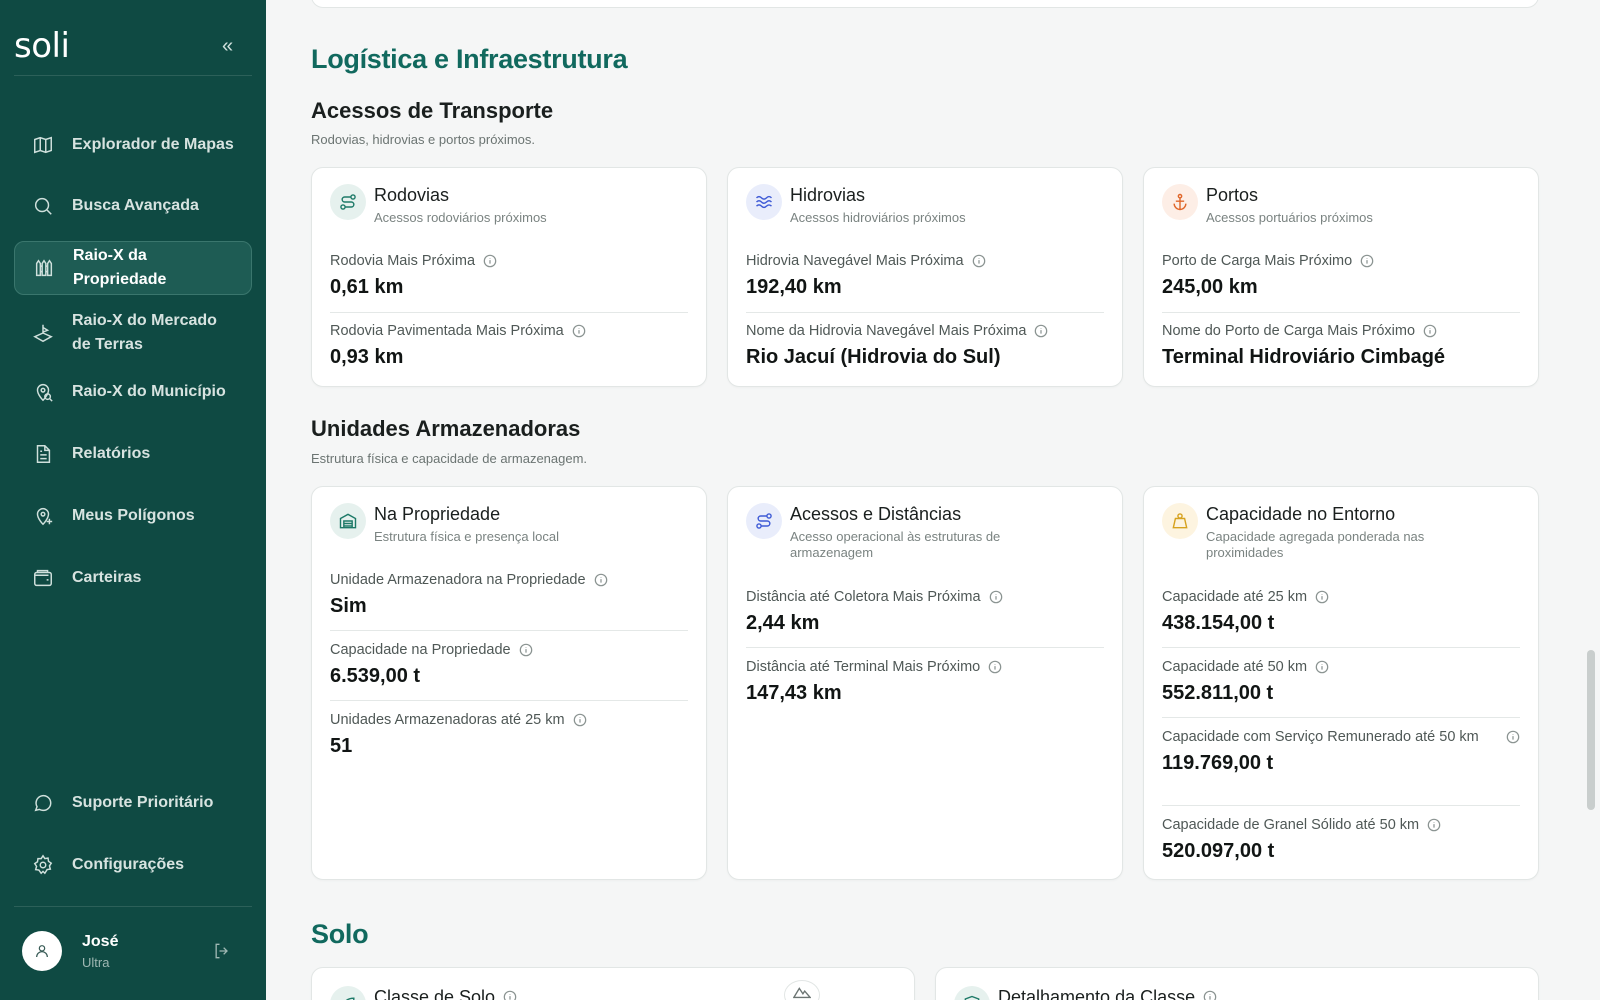 The height and width of the screenshot is (1000, 1600). I want to click on sidebar-item-raio-x-propriedade: Raio-X da Propriedade, so click(133, 268).